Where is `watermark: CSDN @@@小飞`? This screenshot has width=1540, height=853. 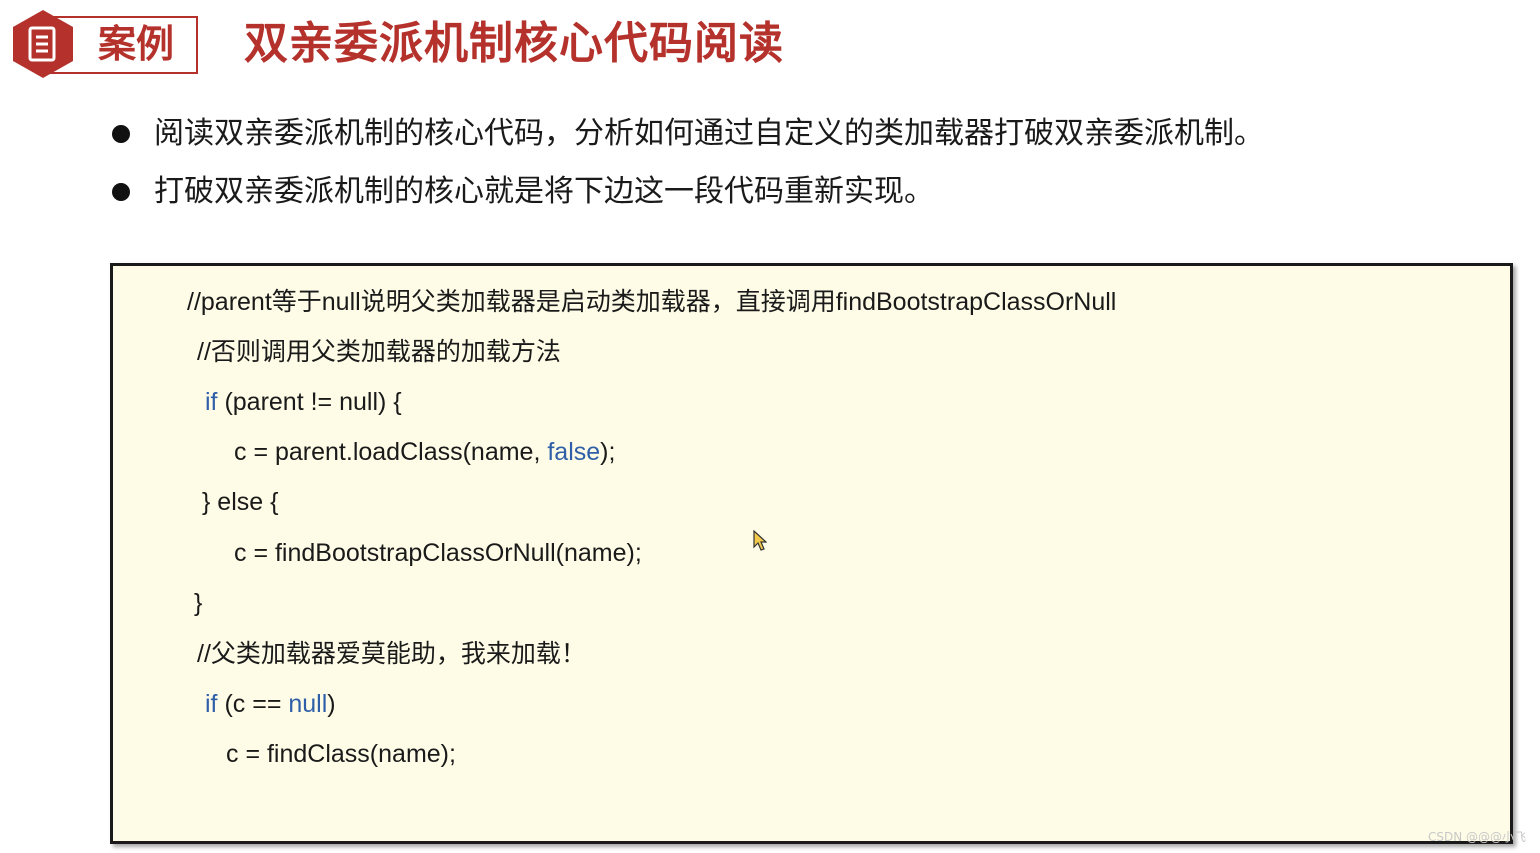 watermark: CSDN @@@小飞 is located at coordinates (1476, 837).